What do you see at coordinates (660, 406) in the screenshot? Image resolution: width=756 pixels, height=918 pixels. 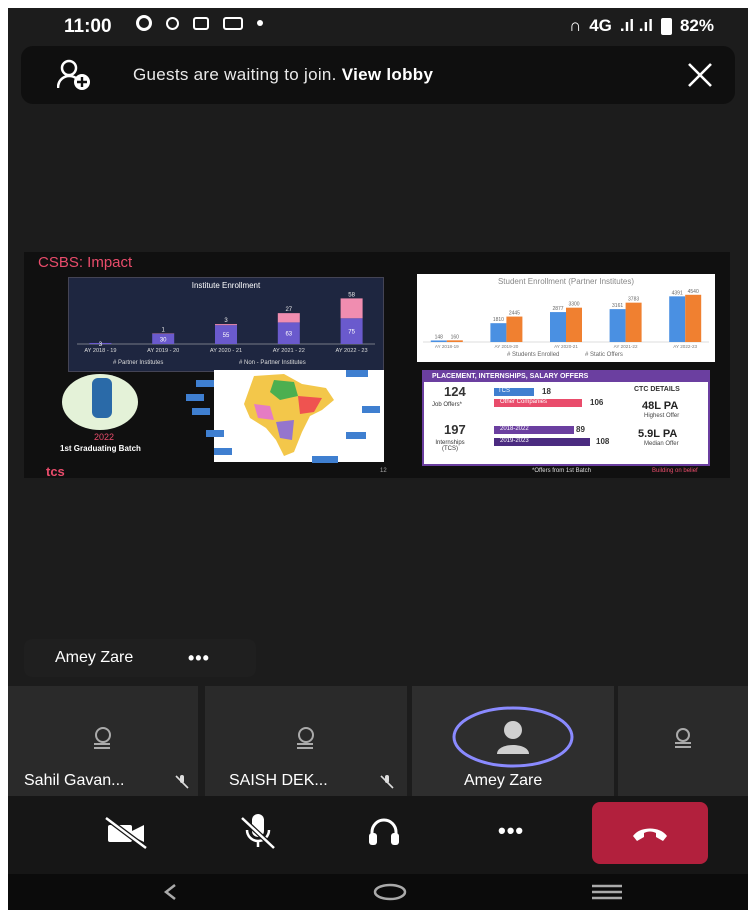 I see `highest-value: 48L PA` at bounding box center [660, 406].